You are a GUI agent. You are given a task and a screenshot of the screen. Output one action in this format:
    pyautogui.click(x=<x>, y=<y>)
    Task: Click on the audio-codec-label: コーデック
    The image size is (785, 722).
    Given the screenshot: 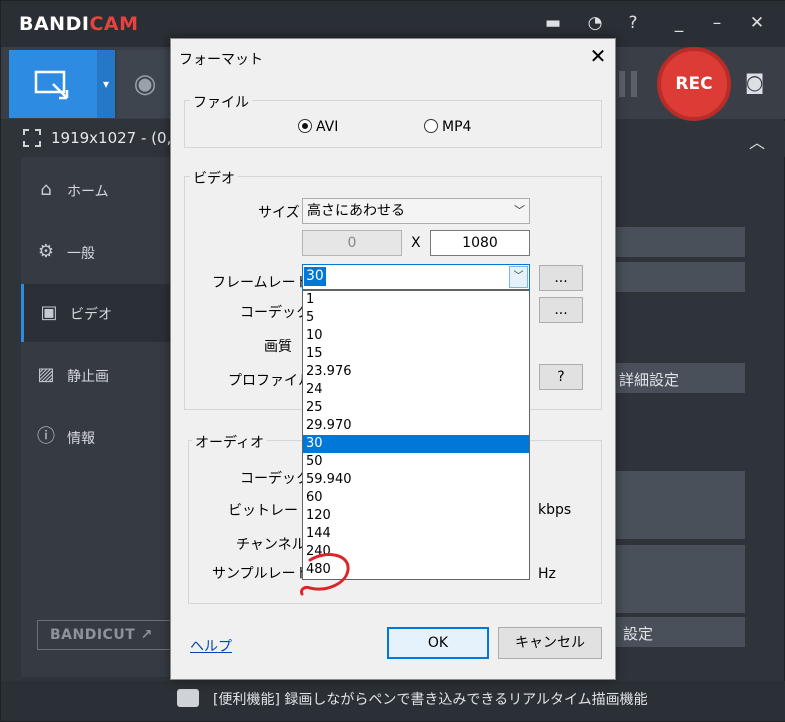 What is the action you would take?
    pyautogui.click(x=275, y=479)
    